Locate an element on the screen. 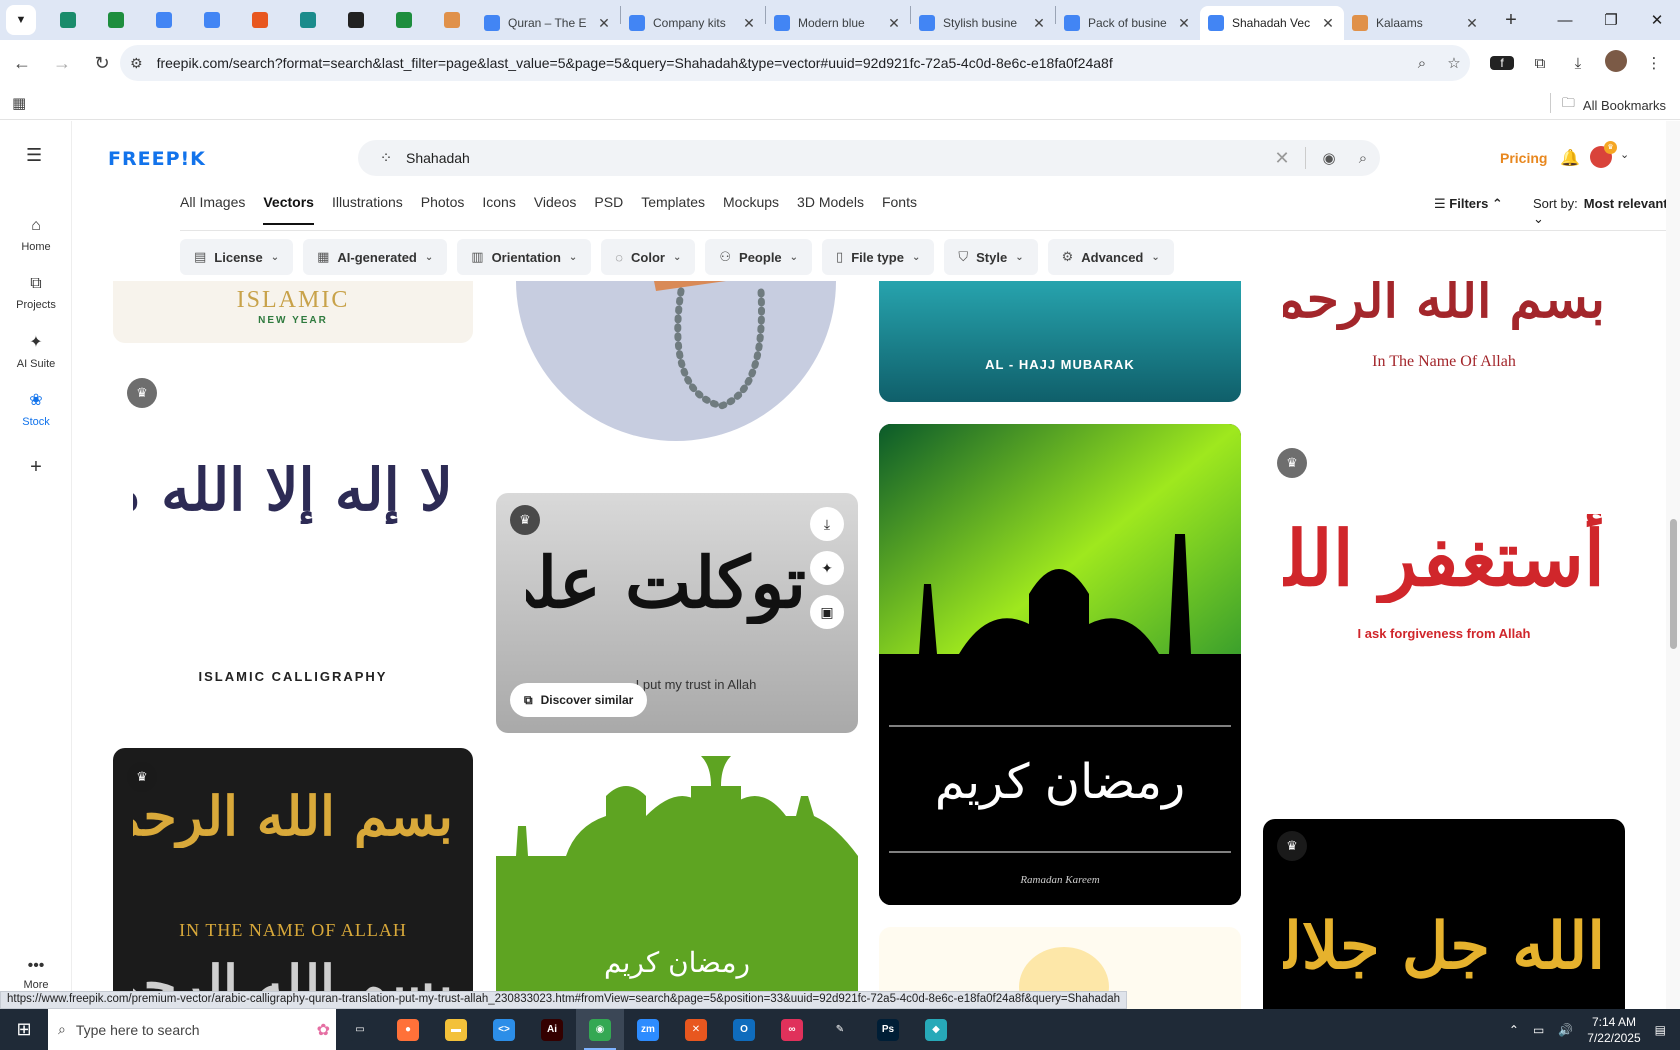  bell-icon: 🔔 is located at coordinates (1570, 158).